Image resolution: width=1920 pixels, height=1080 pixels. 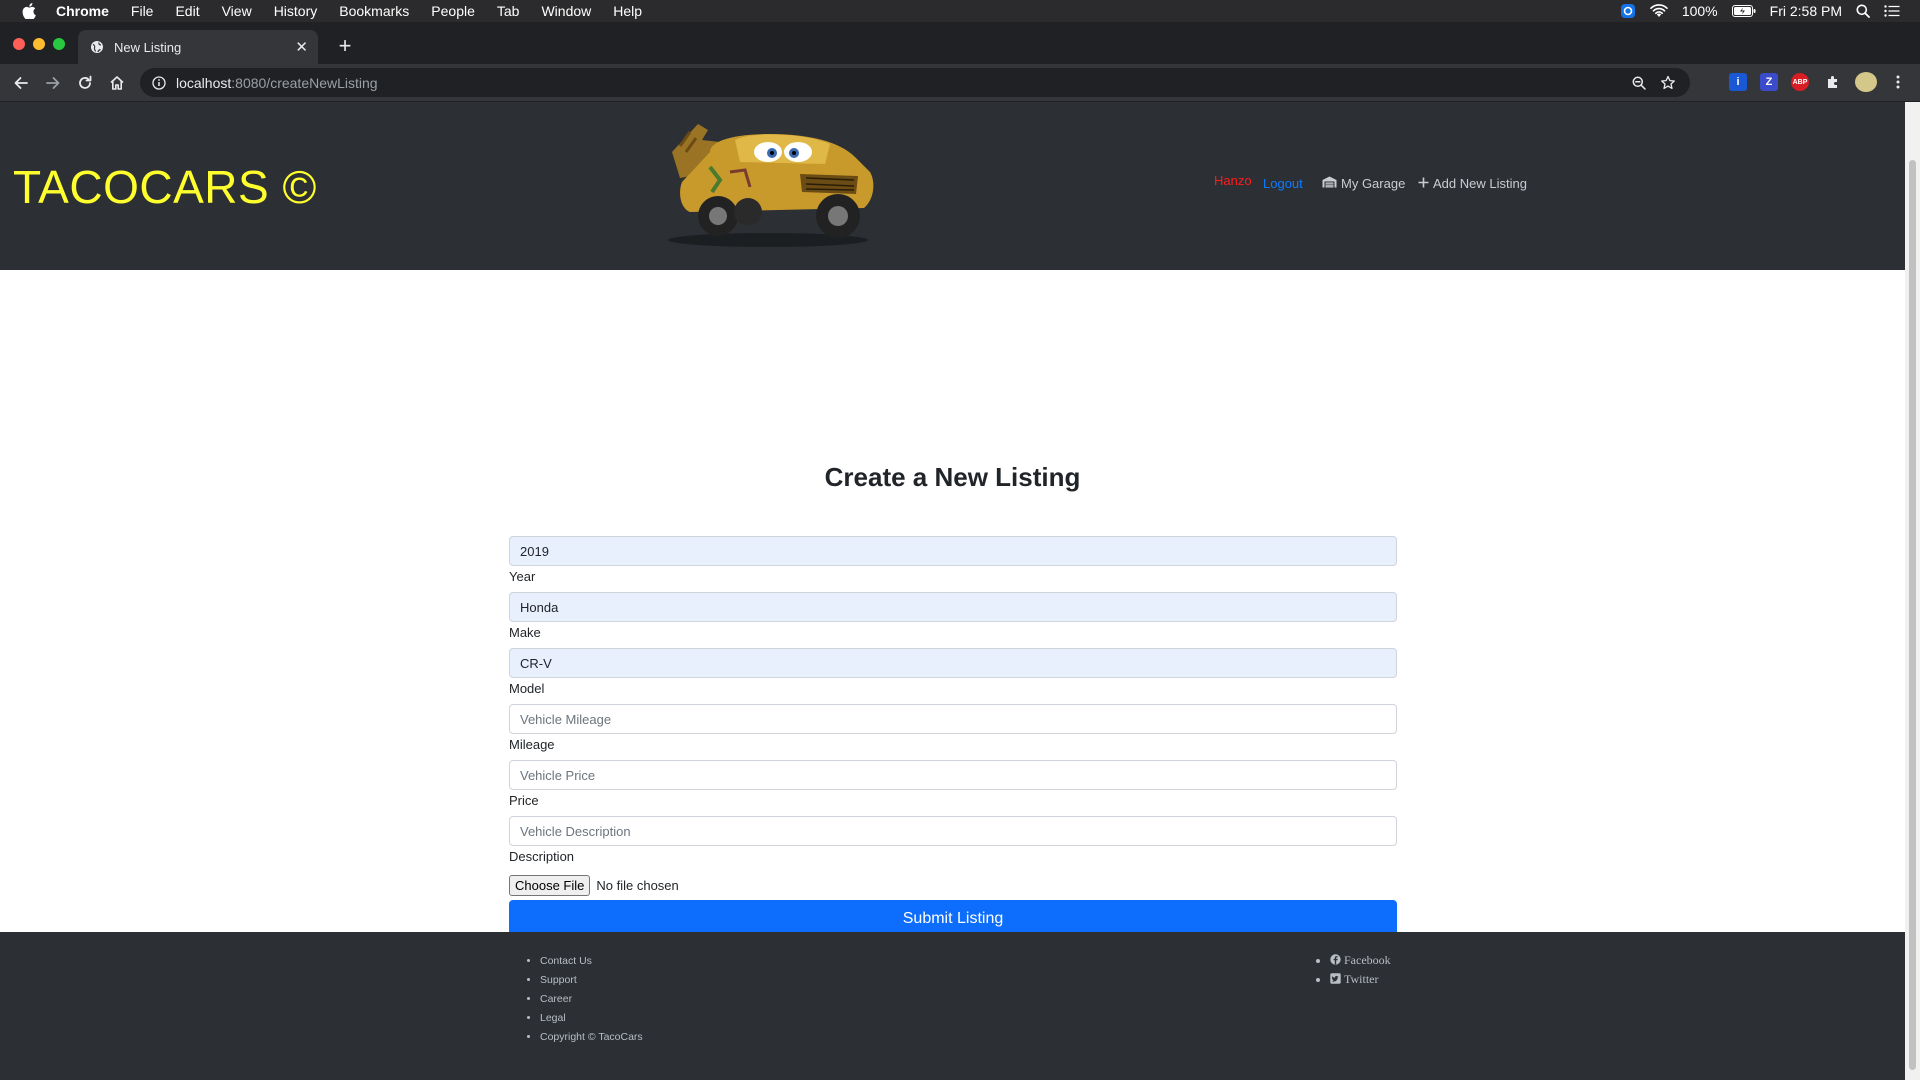 What do you see at coordinates (566, 11) in the screenshot?
I see `menu-window: Window` at bounding box center [566, 11].